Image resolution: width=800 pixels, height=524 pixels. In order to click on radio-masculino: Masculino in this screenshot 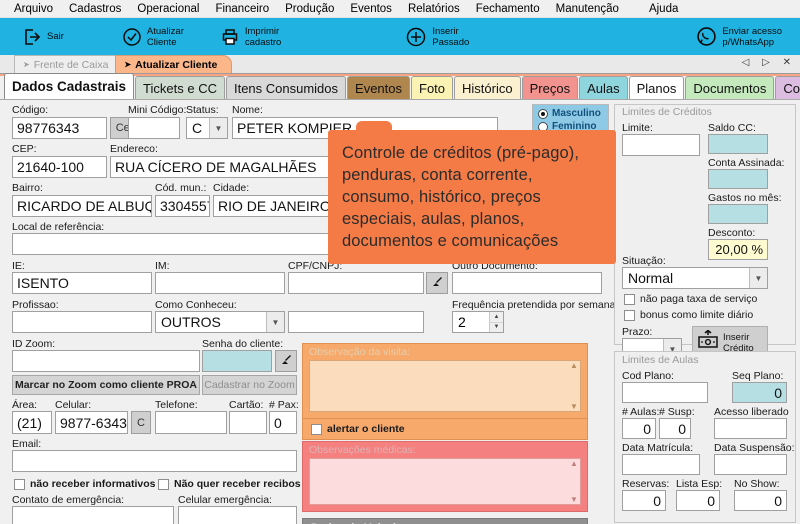, I will do `click(573, 113)`.